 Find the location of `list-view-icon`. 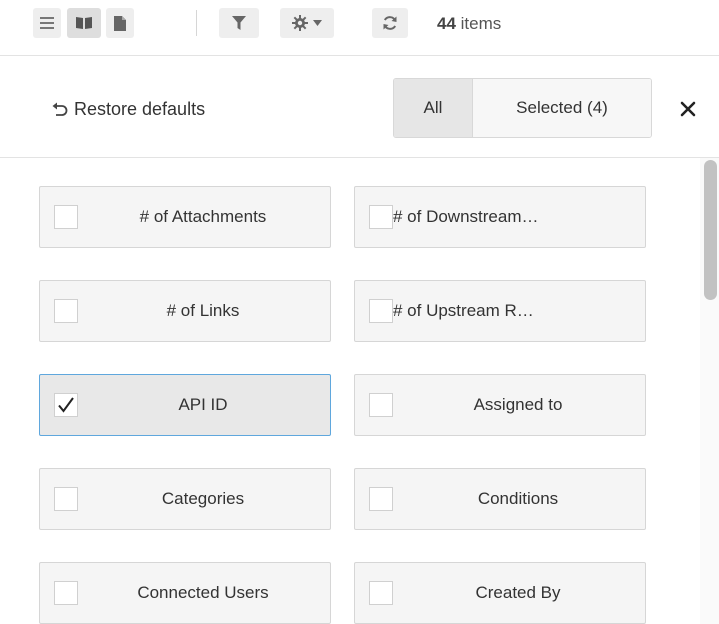

list-view-icon is located at coordinates (47, 23).